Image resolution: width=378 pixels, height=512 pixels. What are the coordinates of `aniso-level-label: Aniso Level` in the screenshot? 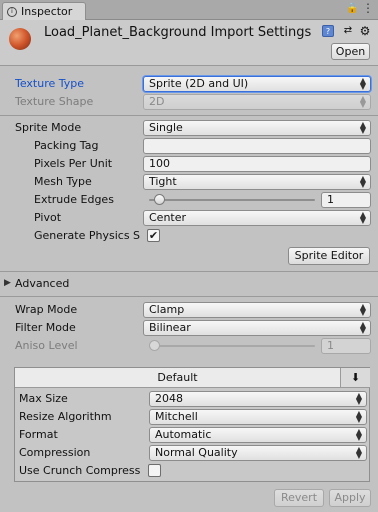 It's located at (46, 345).